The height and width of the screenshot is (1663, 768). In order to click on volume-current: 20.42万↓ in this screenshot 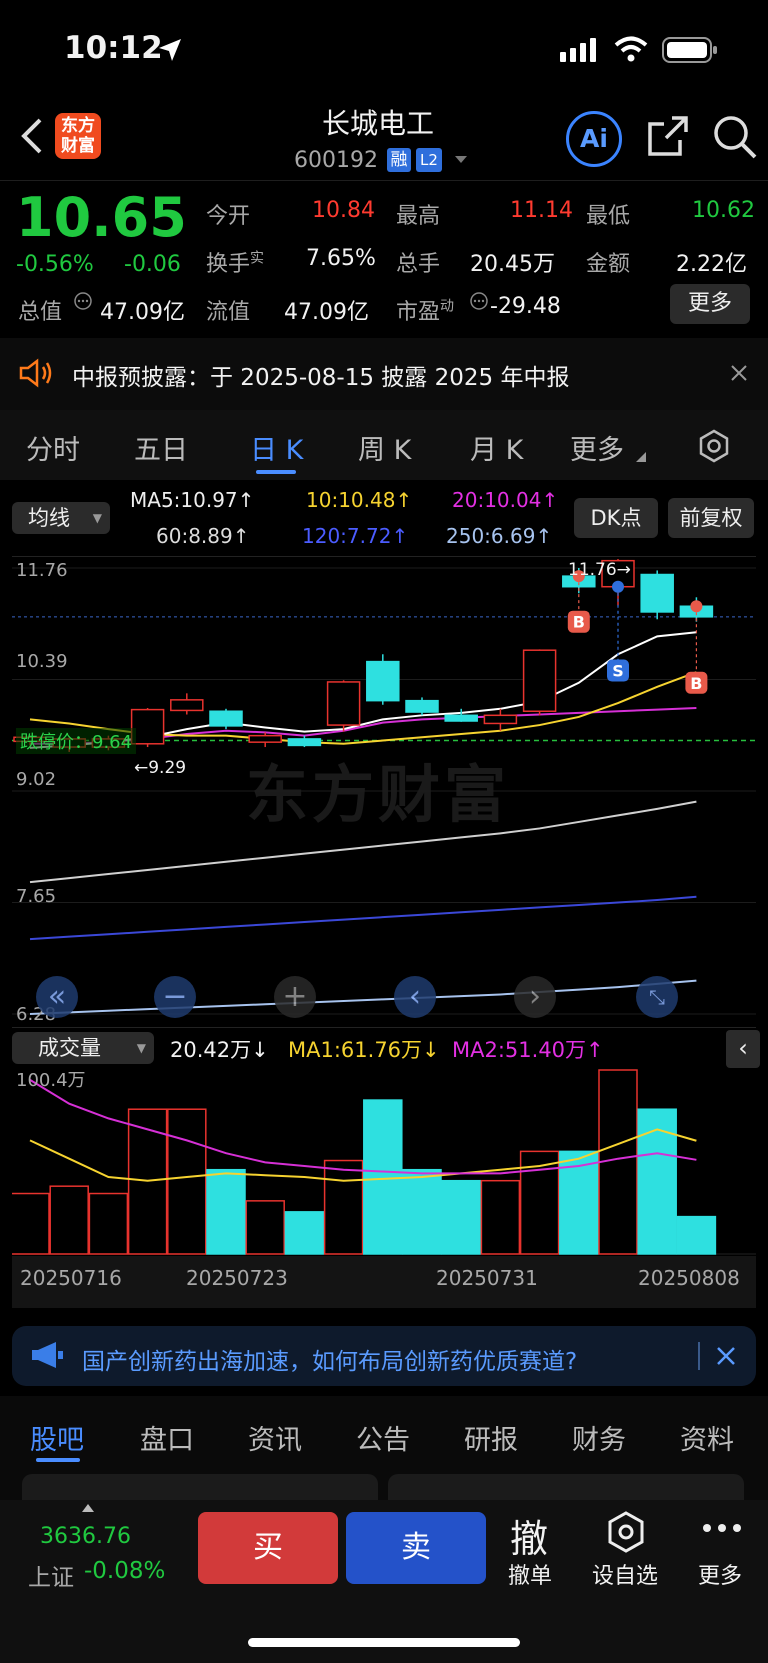, I will do `click(219, 1050)`.